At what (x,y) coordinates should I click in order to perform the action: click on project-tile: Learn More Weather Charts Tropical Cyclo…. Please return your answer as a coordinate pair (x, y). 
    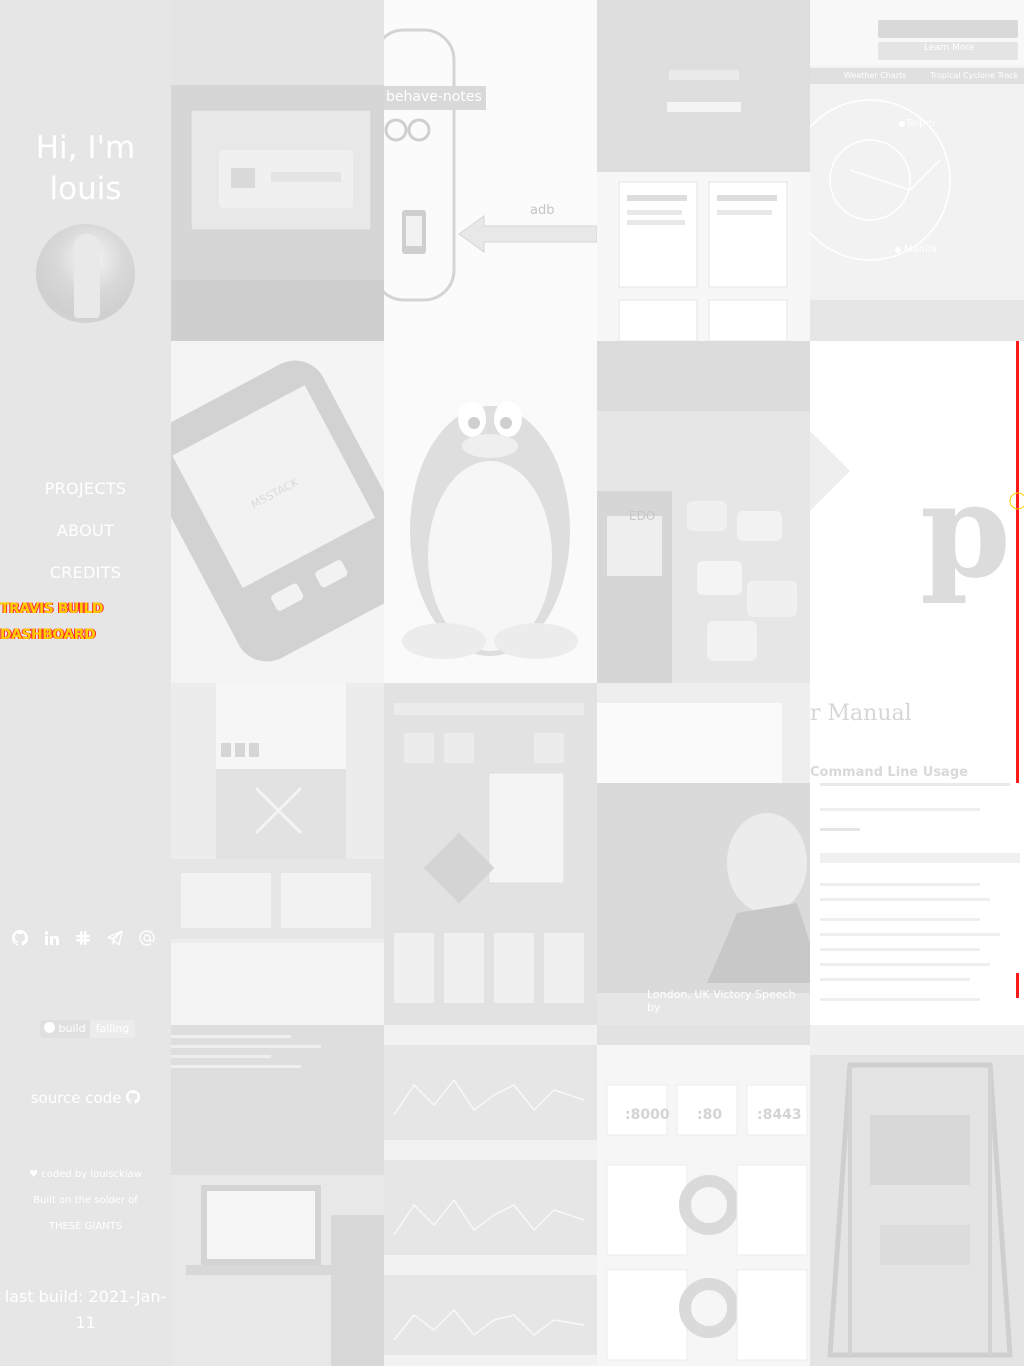
    Looking at the image, I should click on (917, 170).